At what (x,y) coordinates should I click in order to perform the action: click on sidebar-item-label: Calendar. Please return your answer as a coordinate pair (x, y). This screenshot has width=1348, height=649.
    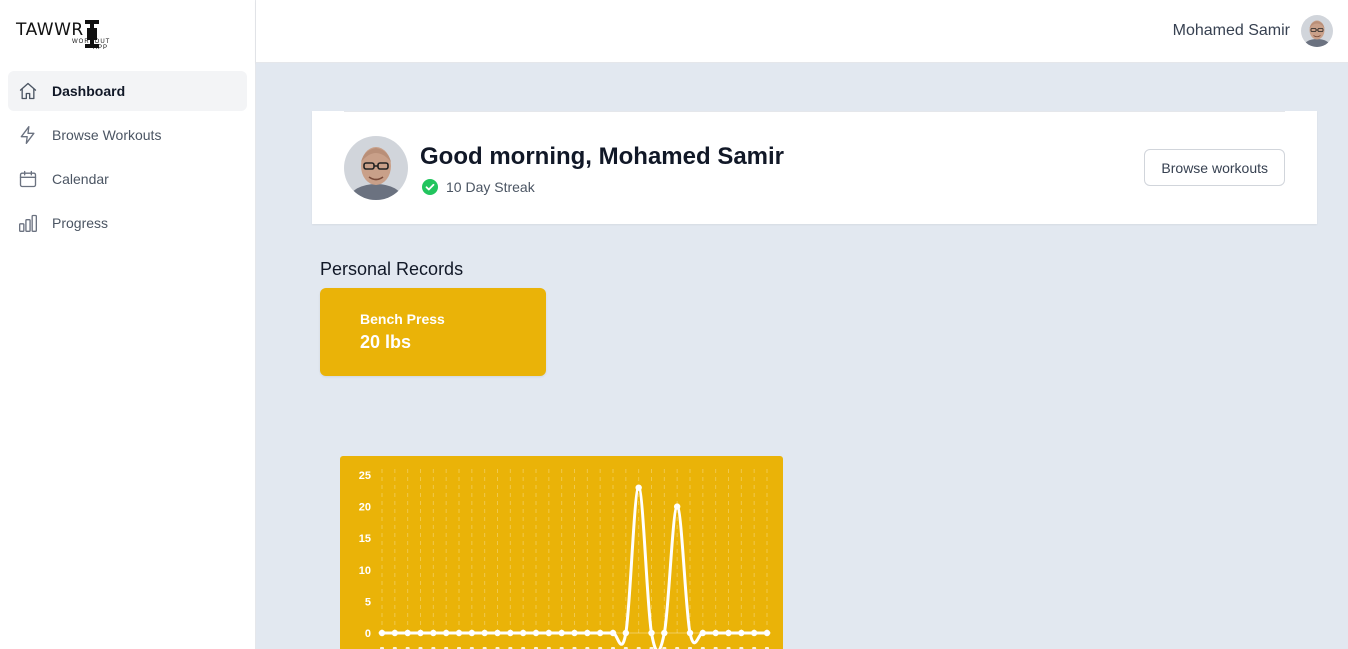
    Looking at the image, I should click on (80, 179).